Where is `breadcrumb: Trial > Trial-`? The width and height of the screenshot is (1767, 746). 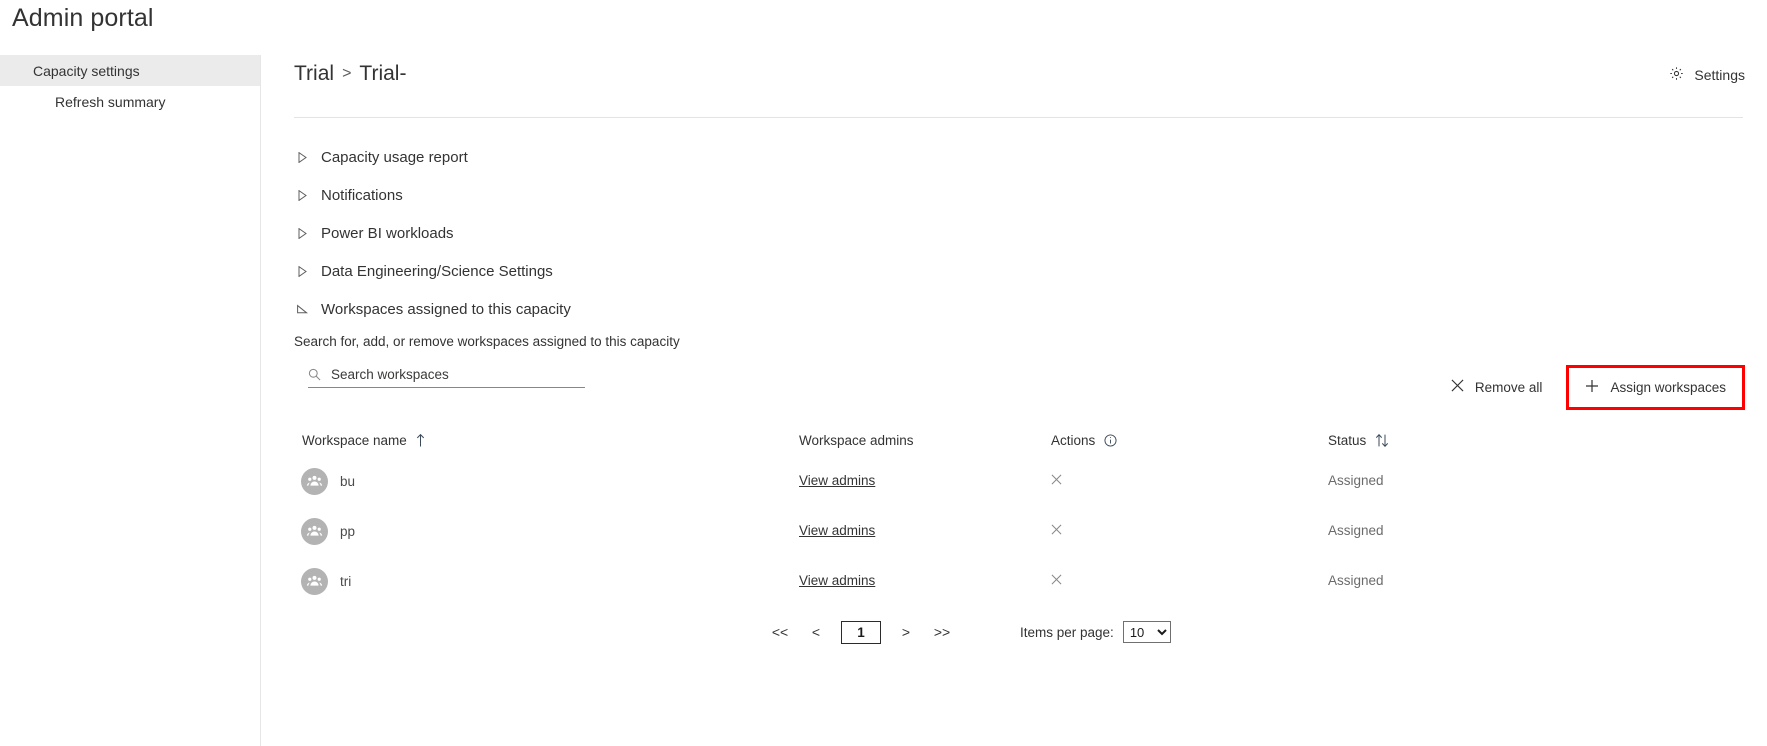
breadcrumb: Trial > Trial- is located at coordinates (350, 74).